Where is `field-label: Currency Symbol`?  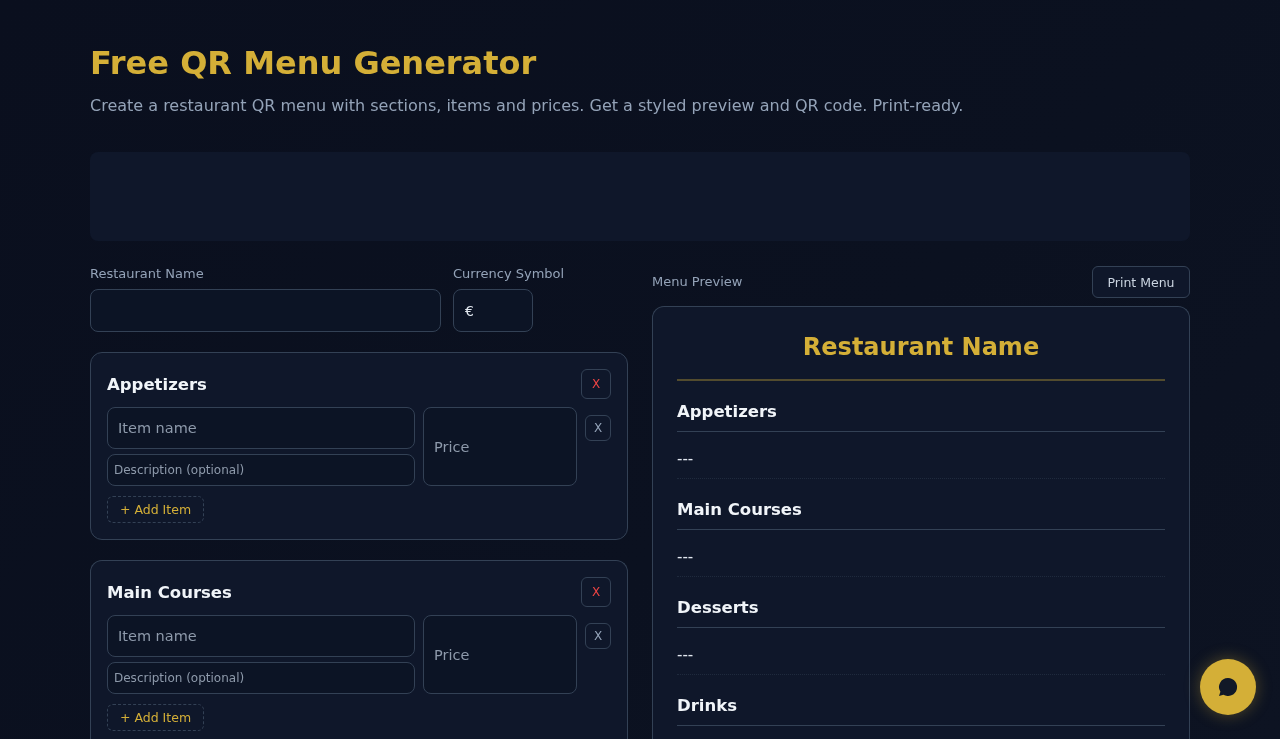
field-label: Currency Symbol is located at coordinates (509, 274).